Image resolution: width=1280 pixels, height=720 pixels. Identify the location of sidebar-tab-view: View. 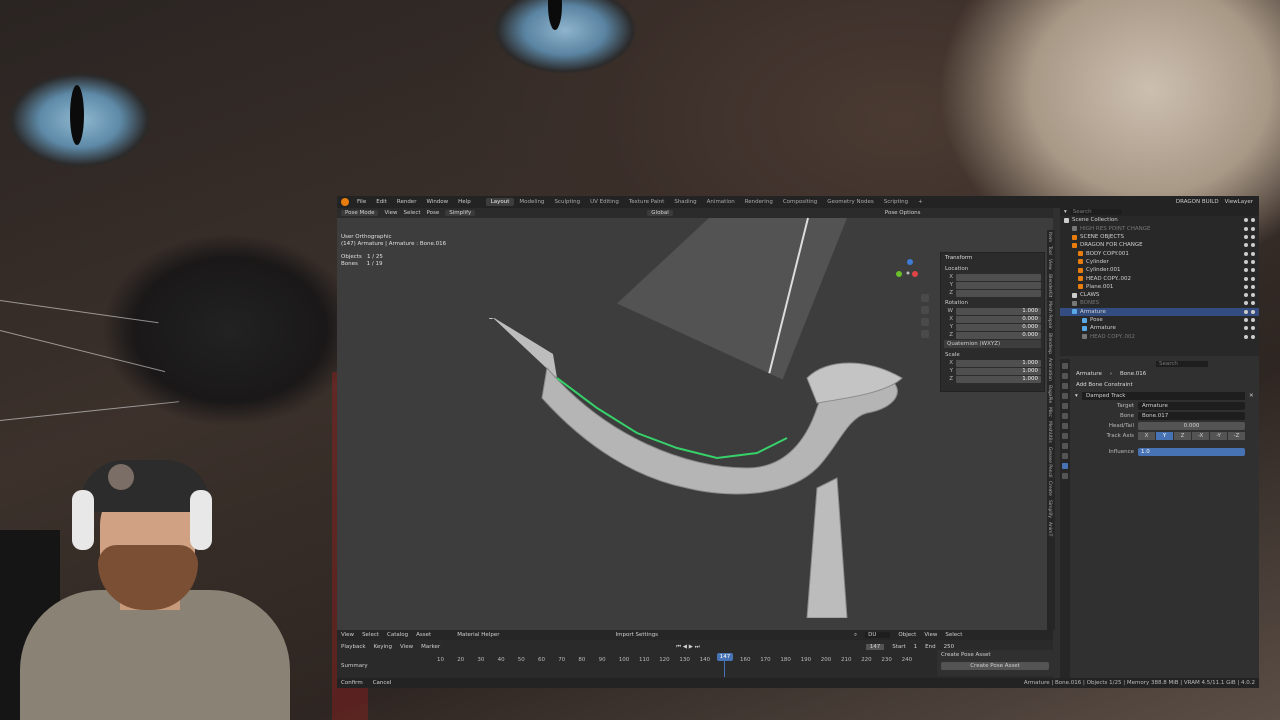
(1049, 264).